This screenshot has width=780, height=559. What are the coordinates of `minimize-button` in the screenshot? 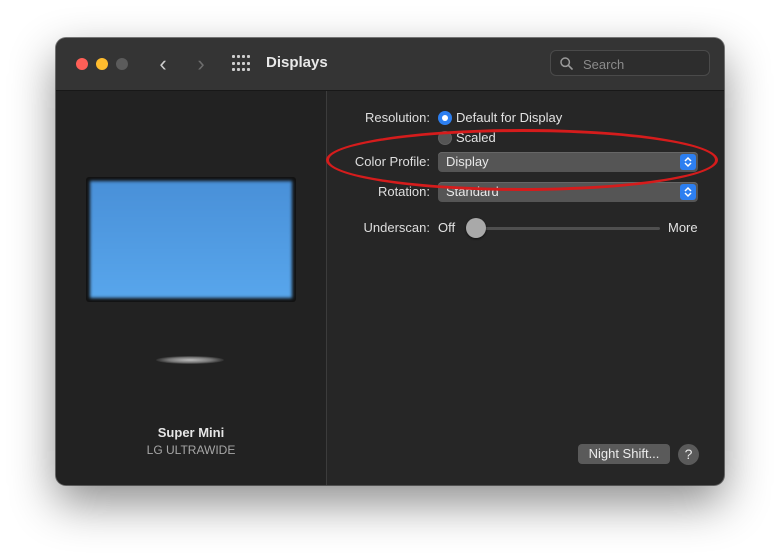 It's located at (102, 64).